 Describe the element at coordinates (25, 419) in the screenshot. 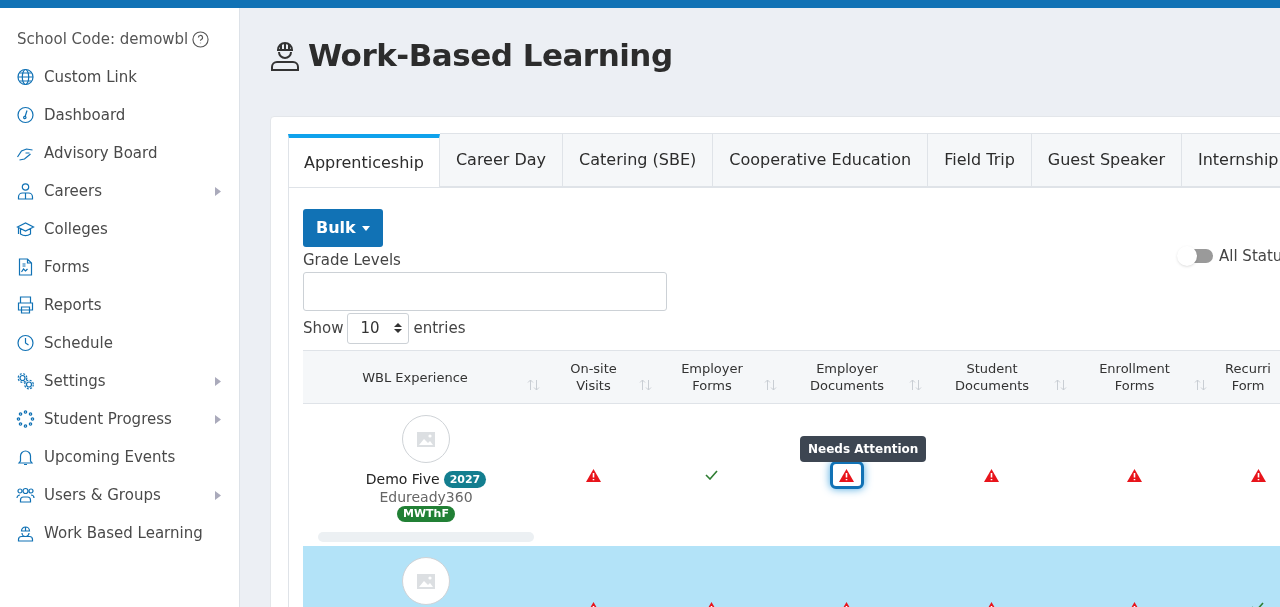

I see `spinner-icon` at that location.